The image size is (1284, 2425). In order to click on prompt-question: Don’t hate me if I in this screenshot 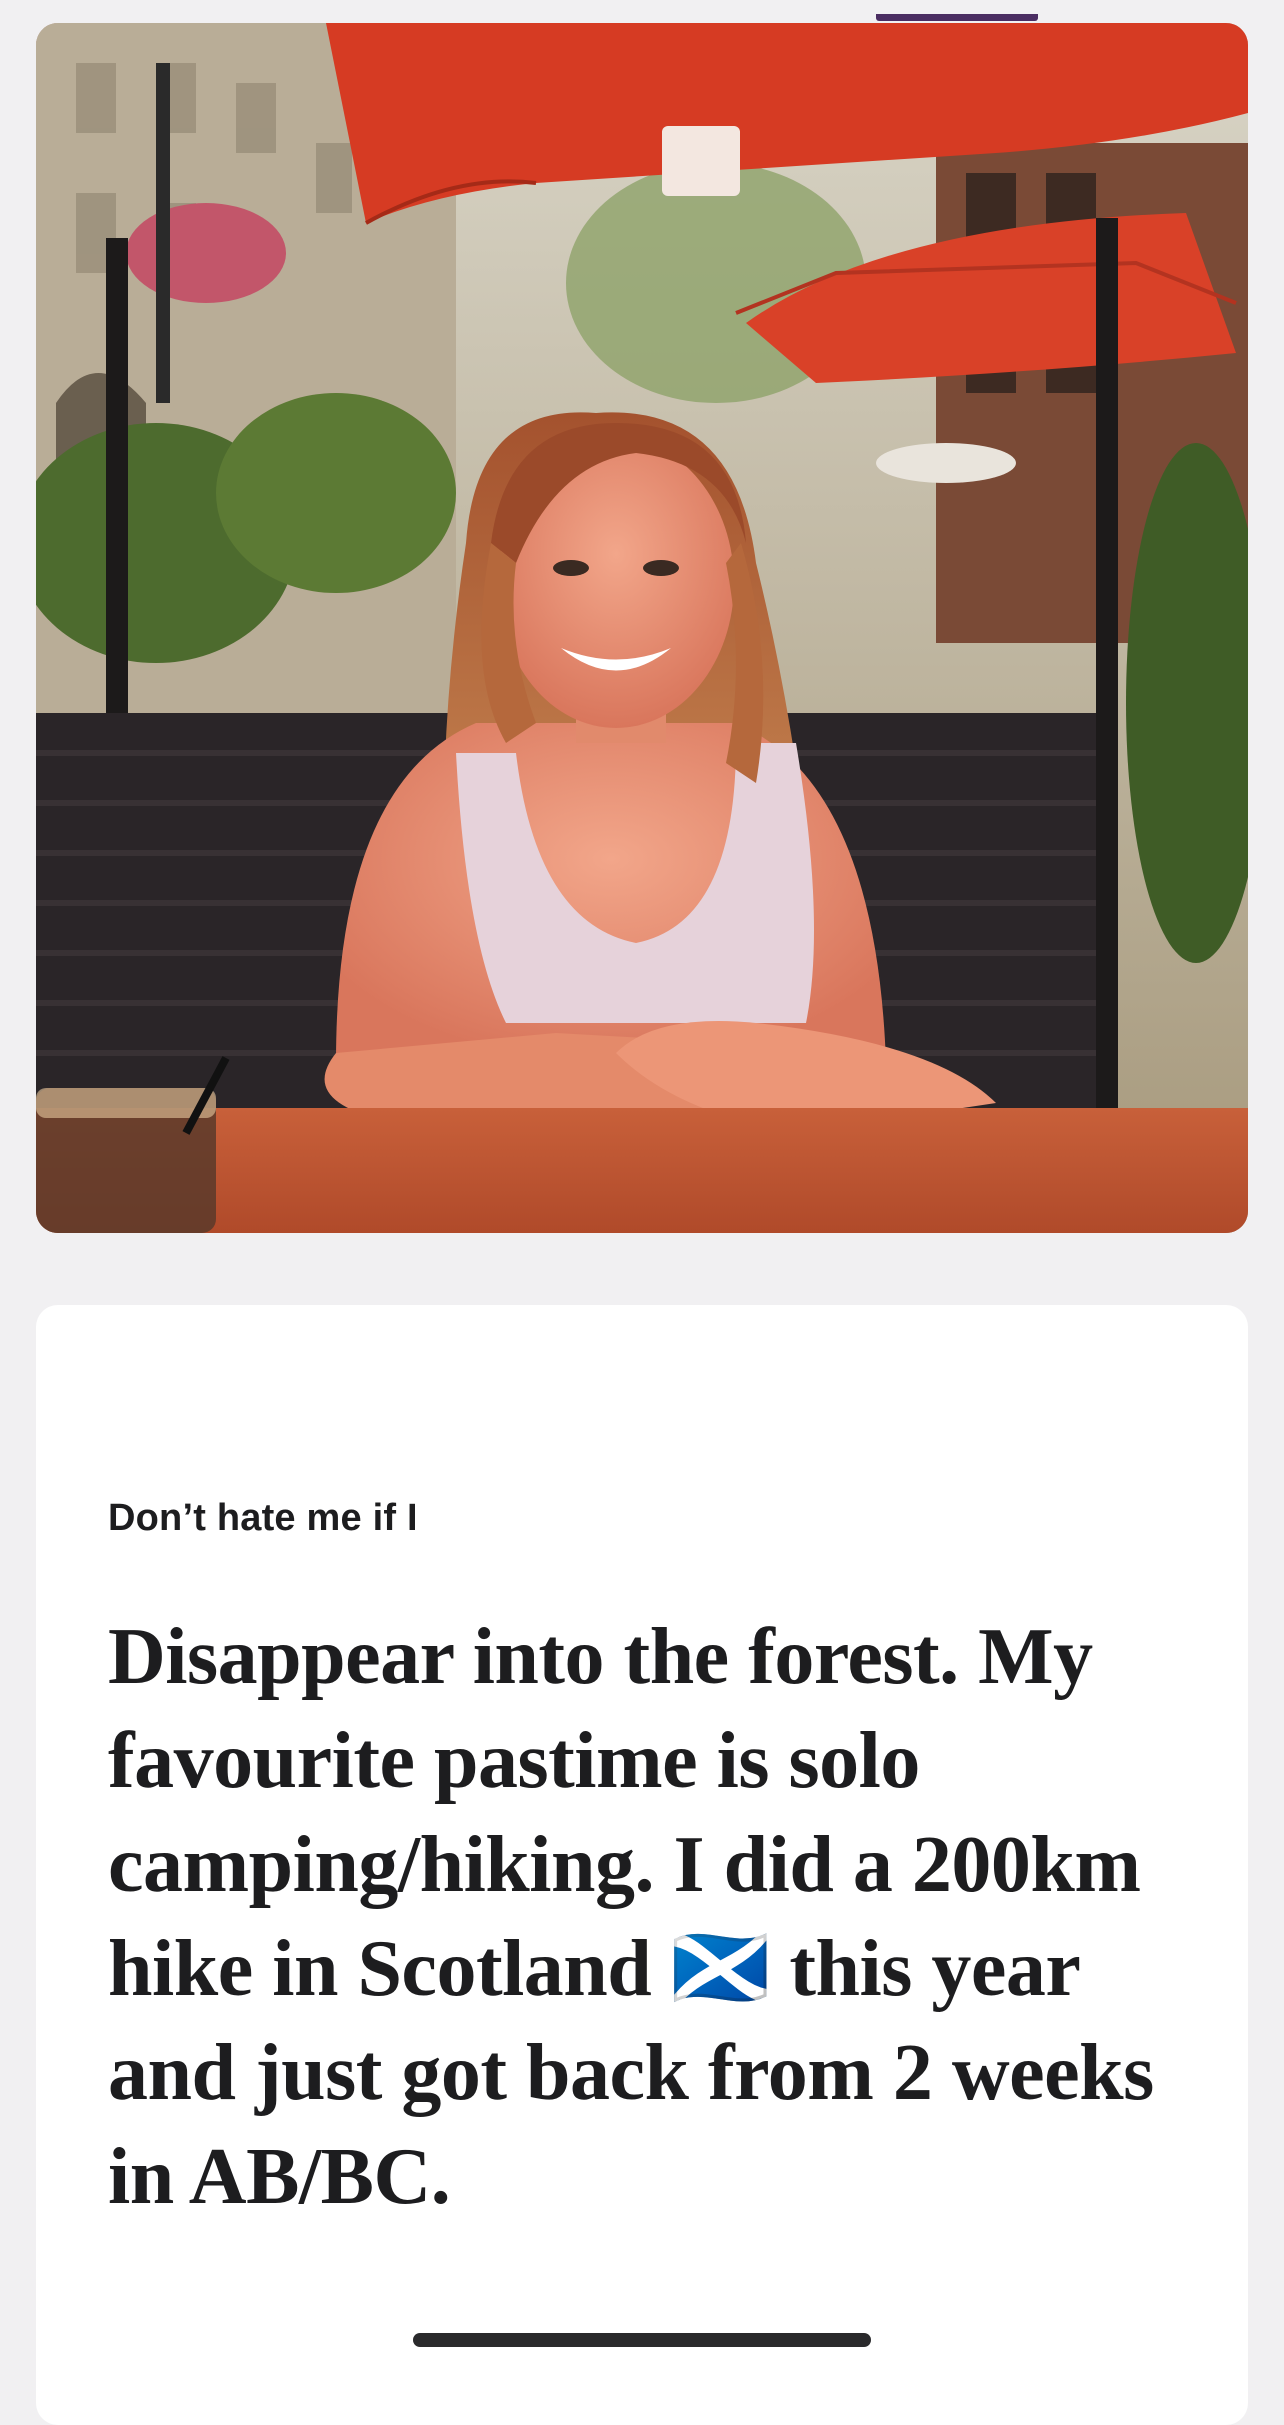, I will do `click(263, 1518)`.